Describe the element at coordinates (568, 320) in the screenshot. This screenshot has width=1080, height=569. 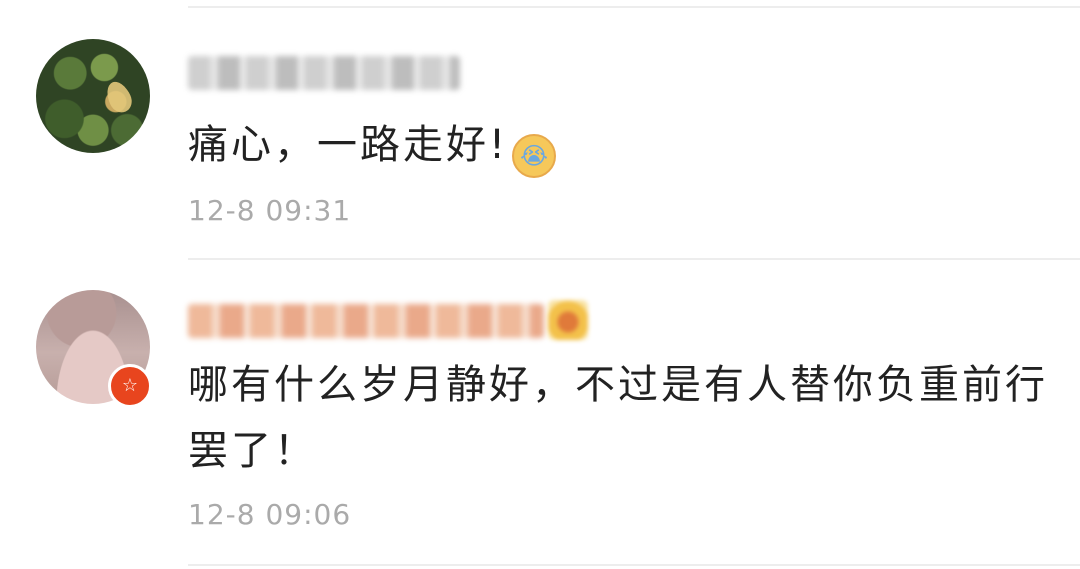
I see `vip-badge-icon` at that location.